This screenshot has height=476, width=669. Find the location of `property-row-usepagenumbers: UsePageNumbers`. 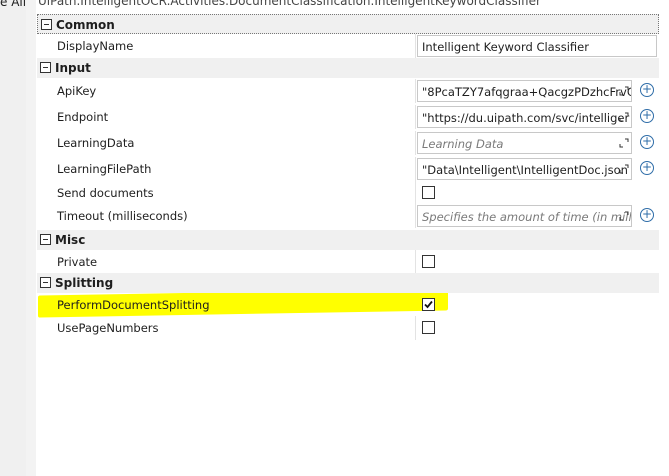

property-row-usepagenumbers: UsePageNumbers is located at coordinates (348, 328).